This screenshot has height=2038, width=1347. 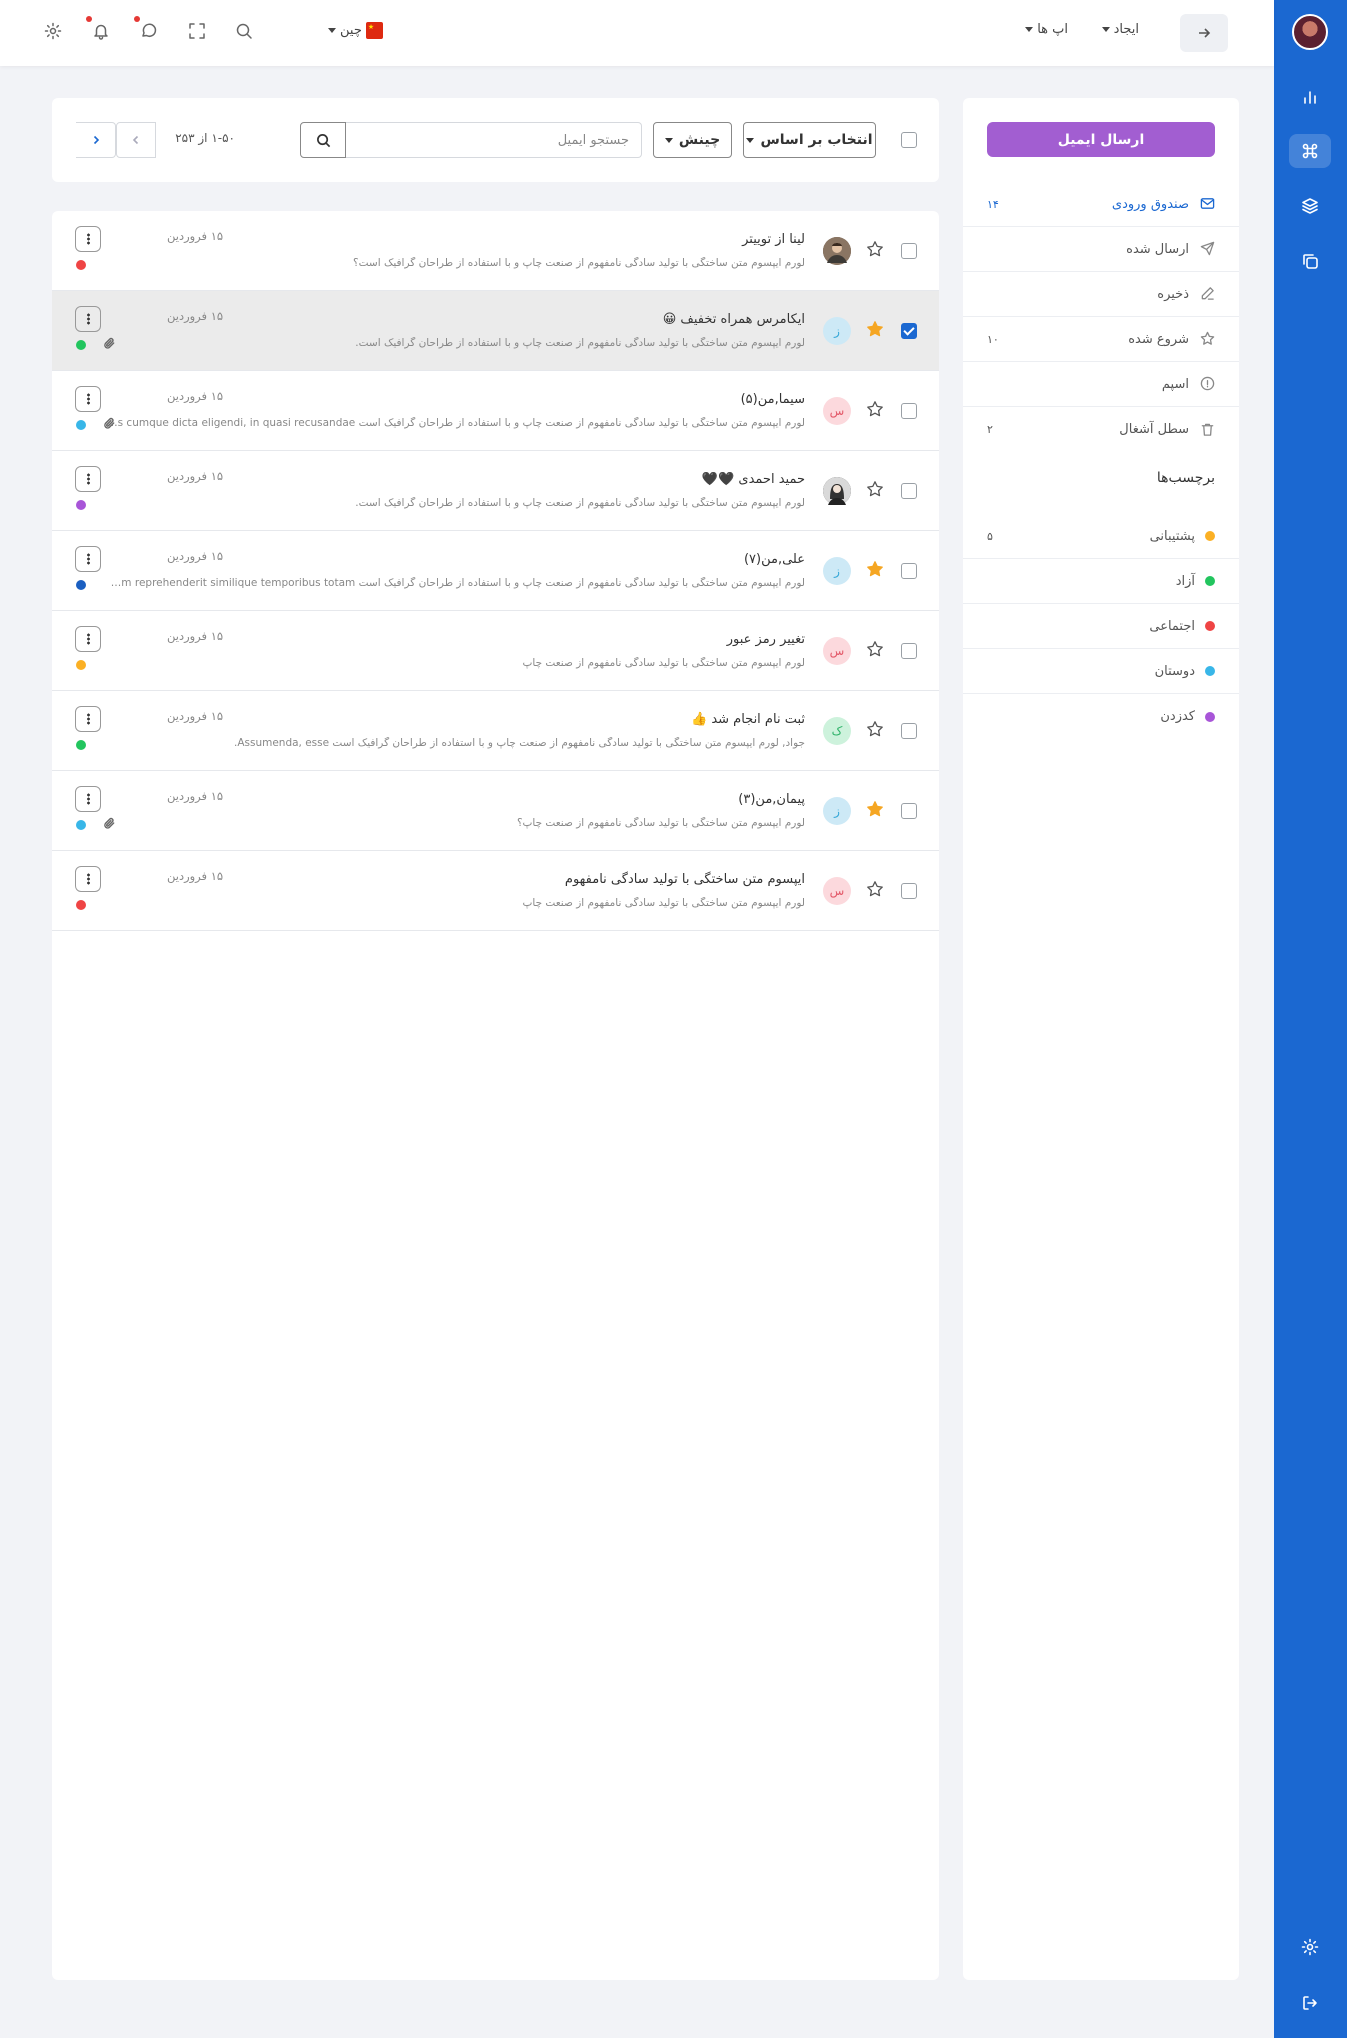 What do you see at coordinates (1101, 204) in the screenshot?
I see `folder-inbox: صندوق ورودی ۱۴` at bounding box center [1101, 204].